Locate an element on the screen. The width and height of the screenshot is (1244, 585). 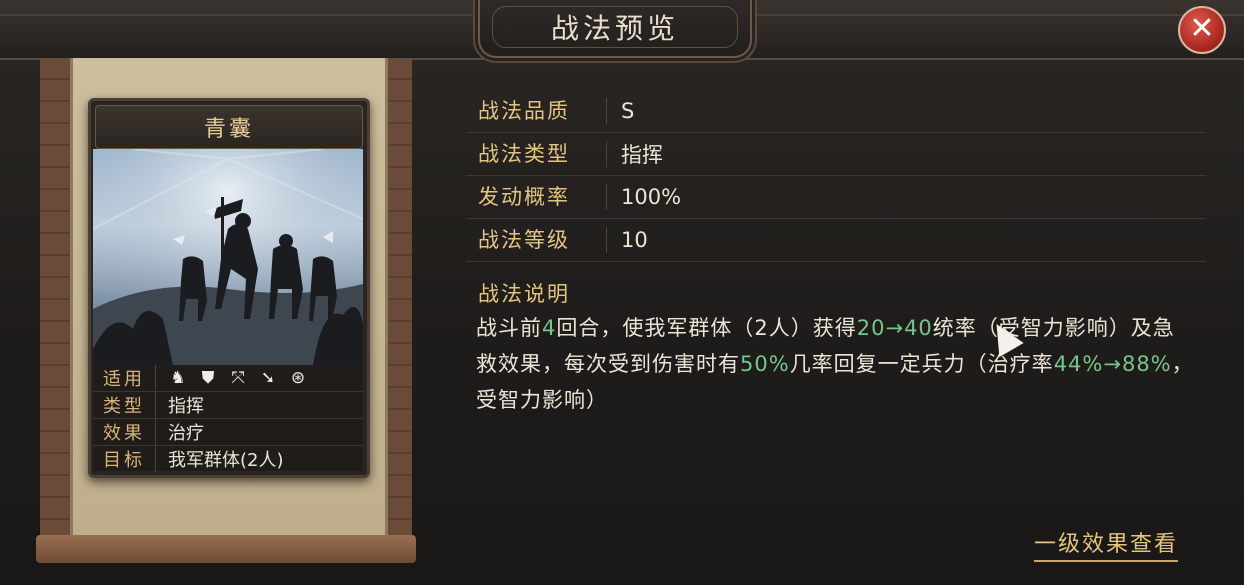
card-row-value: ♞ ⛊ ⤧ ➘ ⊛ is located at coordinates (259, 378).